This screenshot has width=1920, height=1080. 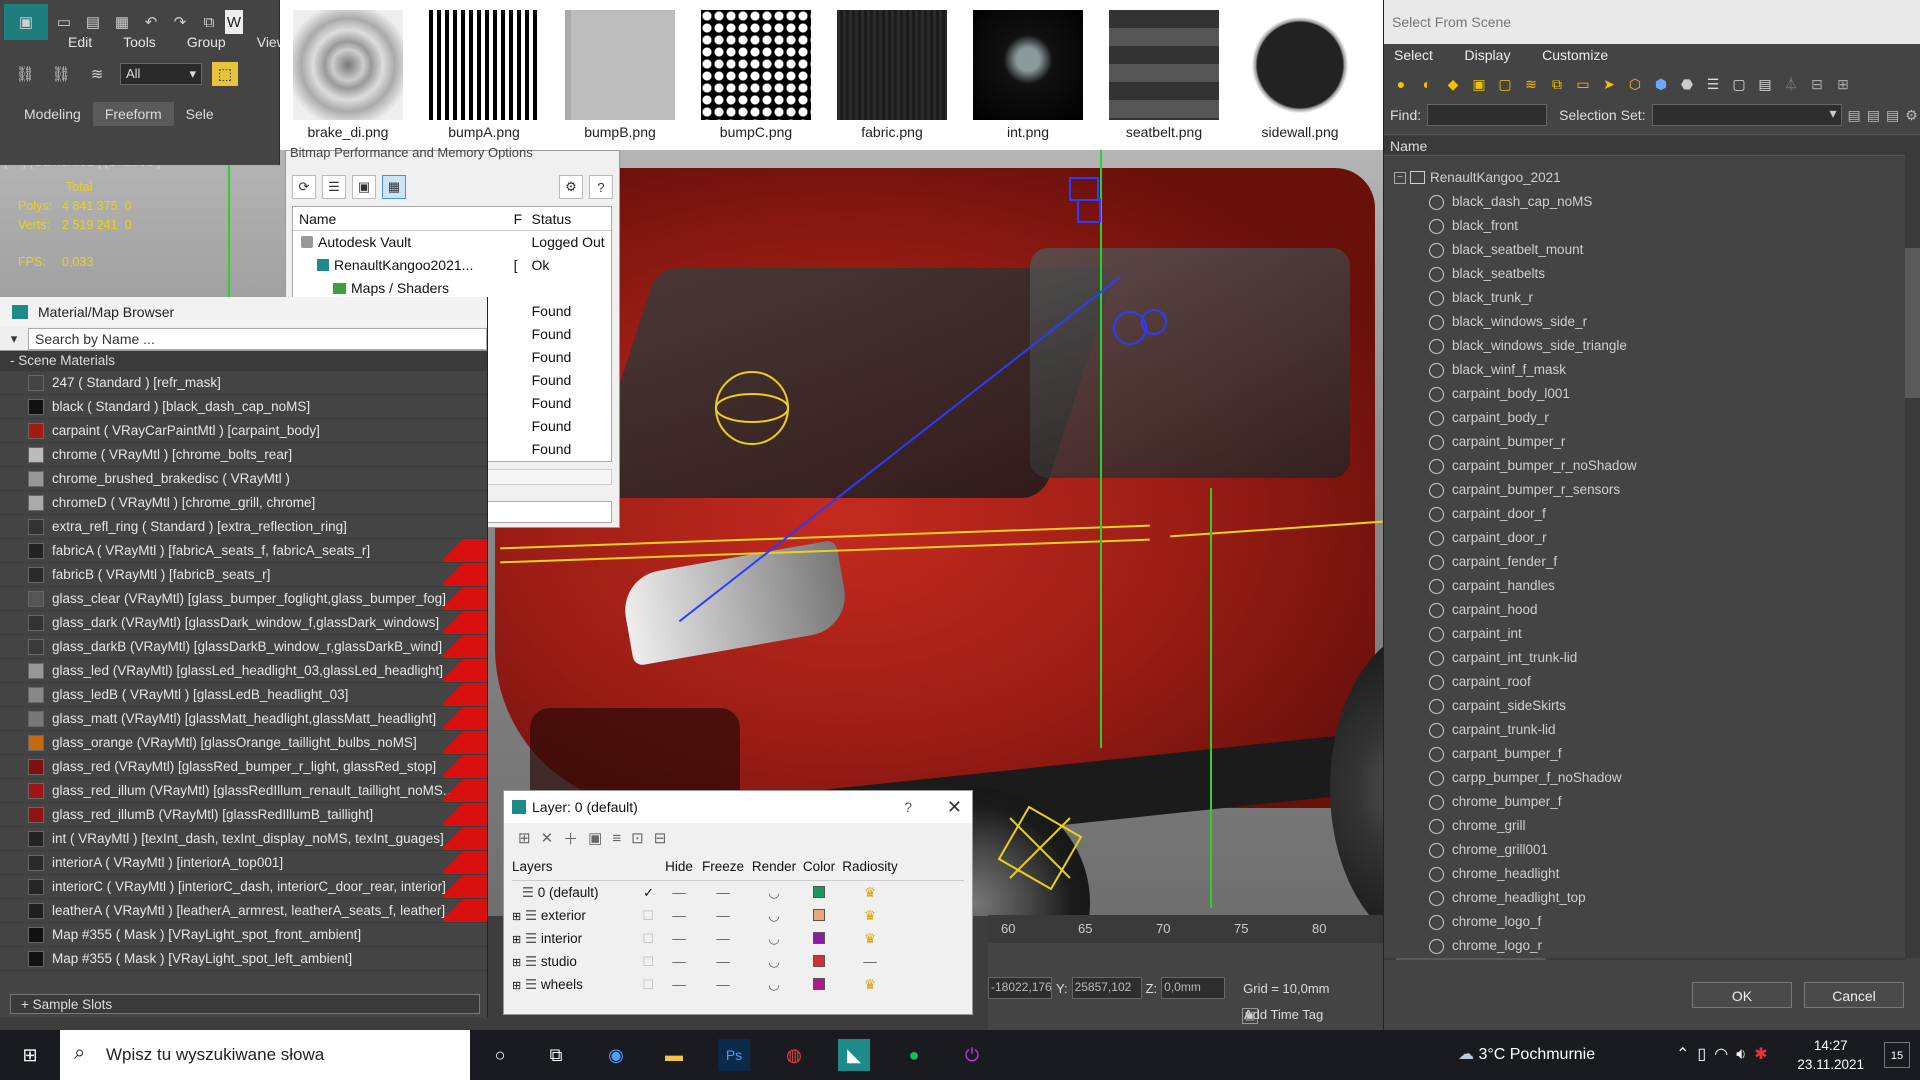 What do you see at coordinates (1645, 490) in the screenshot?
I see `scene-object-row: carpaint_bumper_r_sensors` at bounding box center [1645, 490].